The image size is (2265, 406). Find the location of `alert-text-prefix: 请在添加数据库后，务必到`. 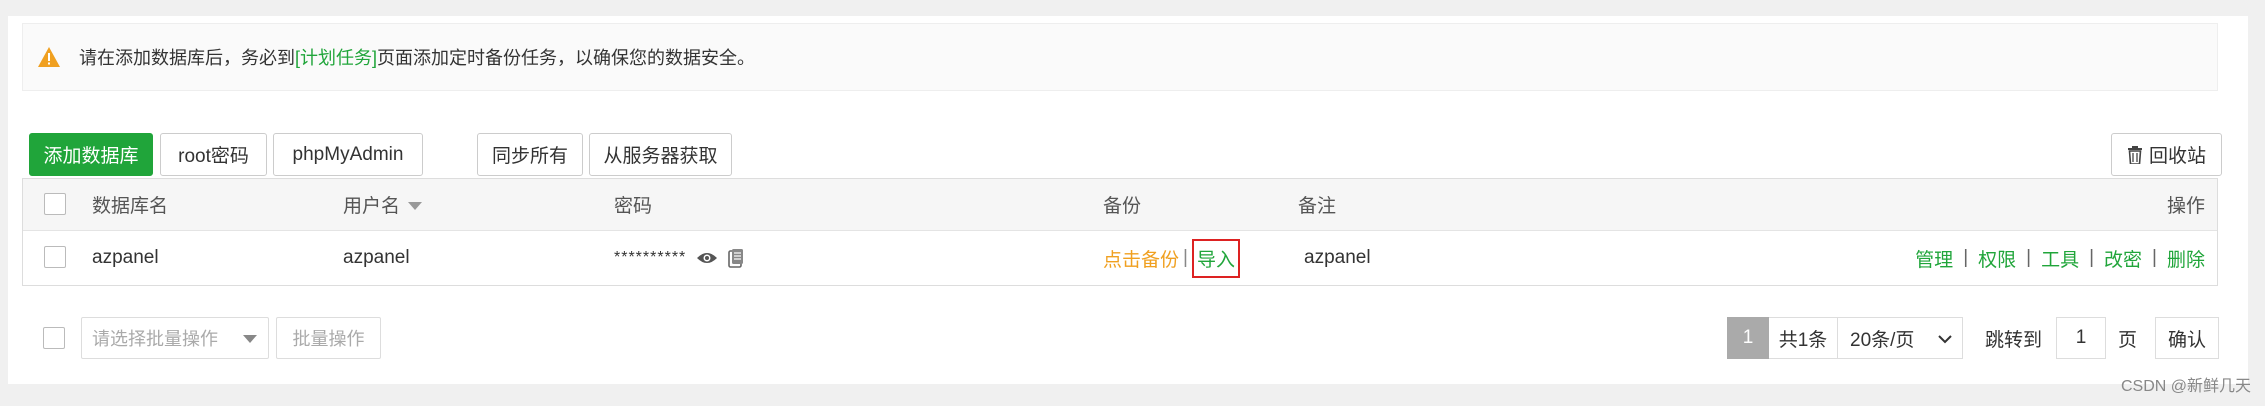

alert-text-prefix: 请在添加数据库后，务必到 is located at coordinates (187, 58).